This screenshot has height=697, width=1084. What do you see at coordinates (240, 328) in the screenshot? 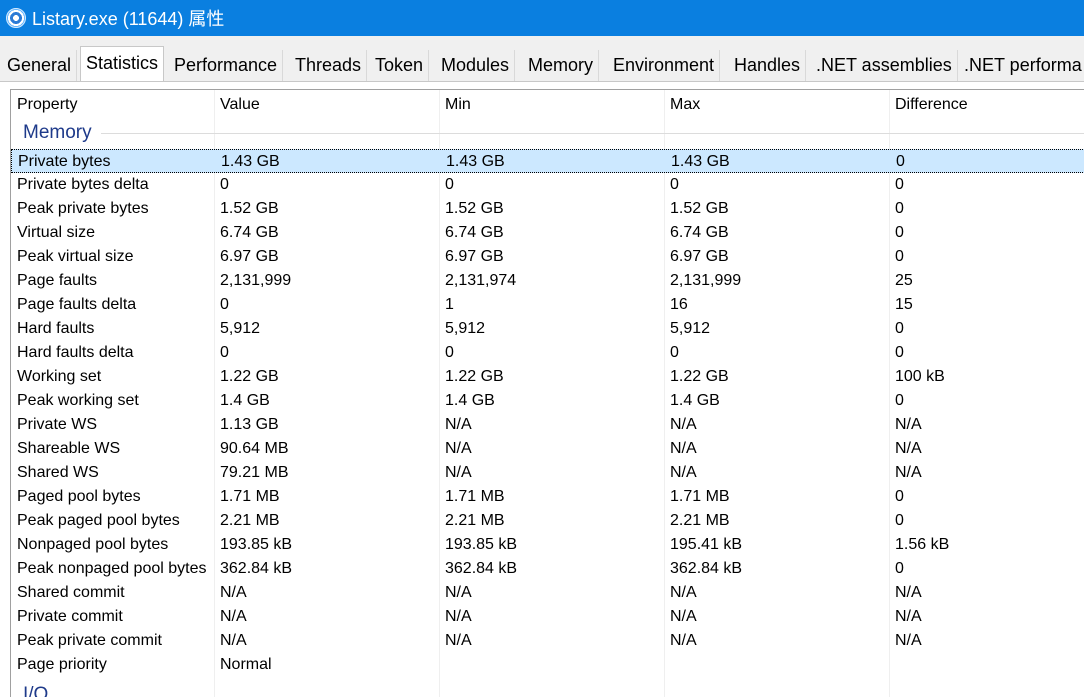
I see `cell-value: 5,912` at bounding box center [240, 328].